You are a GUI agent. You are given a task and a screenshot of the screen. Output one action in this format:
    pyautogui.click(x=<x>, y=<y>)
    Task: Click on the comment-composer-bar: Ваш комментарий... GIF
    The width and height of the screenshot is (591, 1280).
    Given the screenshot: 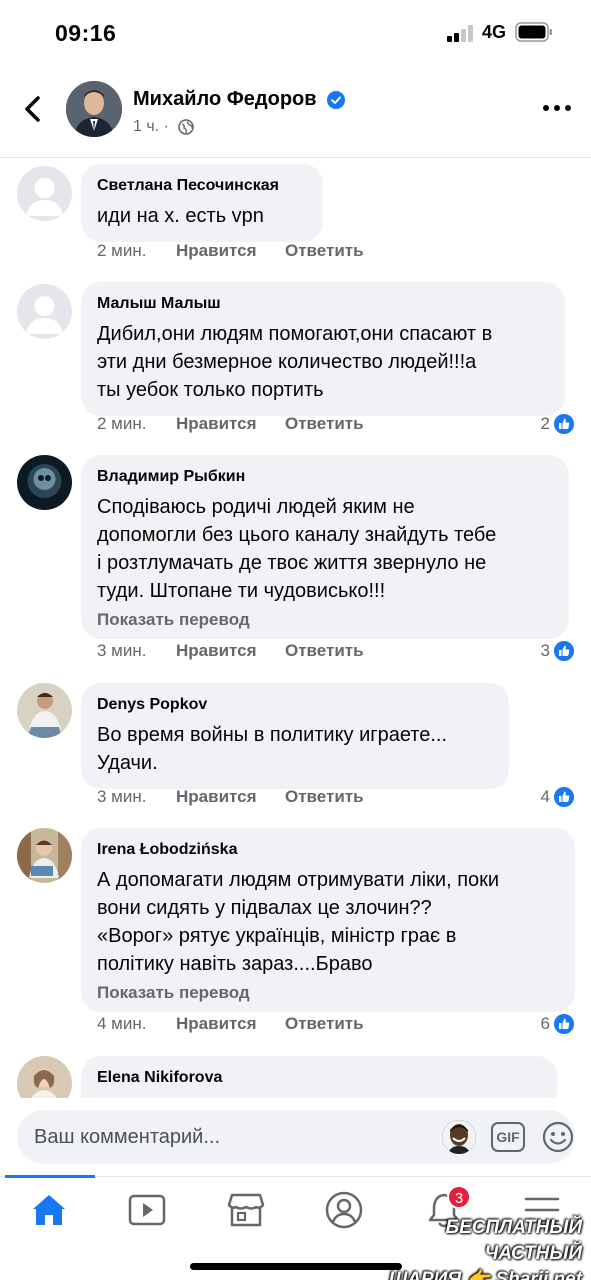 What is the action you would take?
    pyautogui.click(x=295, y=1137)
    